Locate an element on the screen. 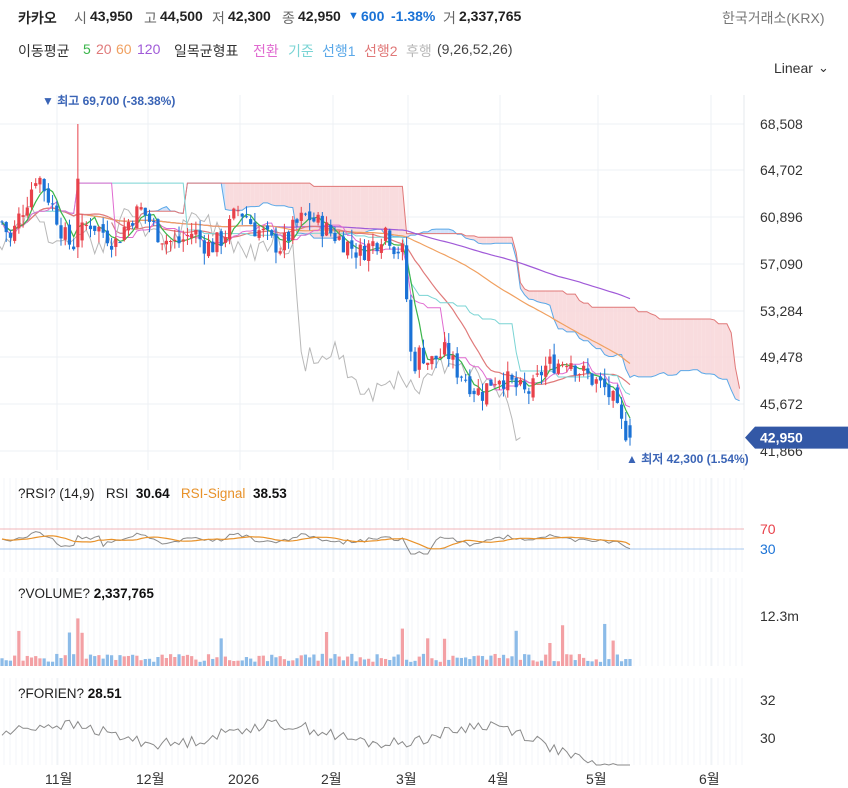  rsi-tick-70: 70 is located at coordinates (768, 529).